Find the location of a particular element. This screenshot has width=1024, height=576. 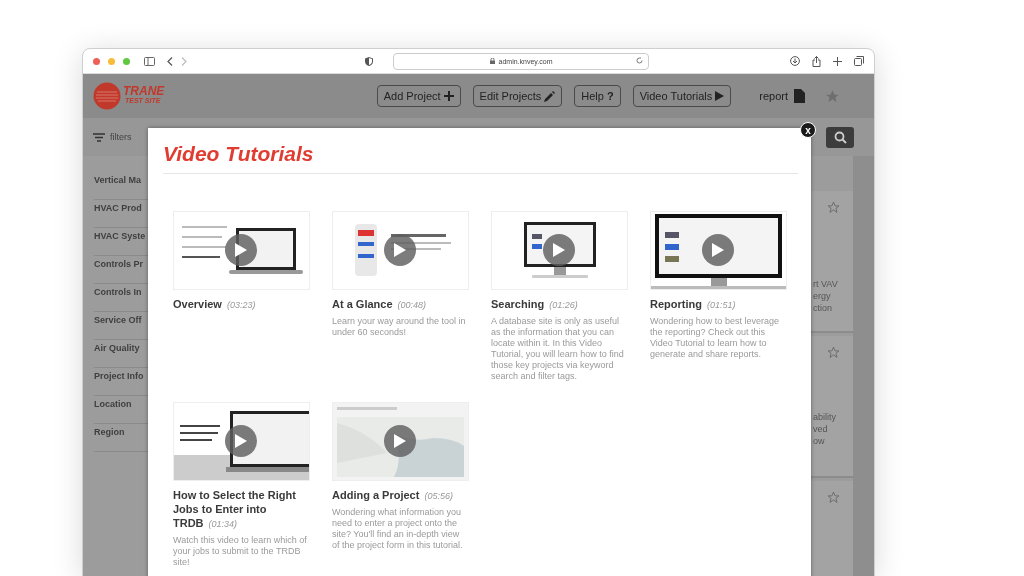

video-title: Reporting (01:51) is located at coordinates (717, 304).